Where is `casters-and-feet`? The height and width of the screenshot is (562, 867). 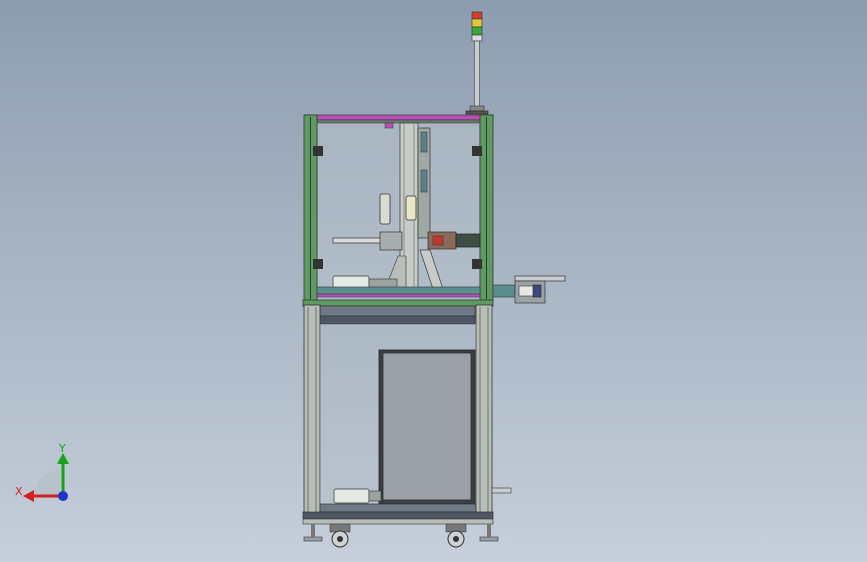
casters-and-feet is located at coordinates (401, 535).